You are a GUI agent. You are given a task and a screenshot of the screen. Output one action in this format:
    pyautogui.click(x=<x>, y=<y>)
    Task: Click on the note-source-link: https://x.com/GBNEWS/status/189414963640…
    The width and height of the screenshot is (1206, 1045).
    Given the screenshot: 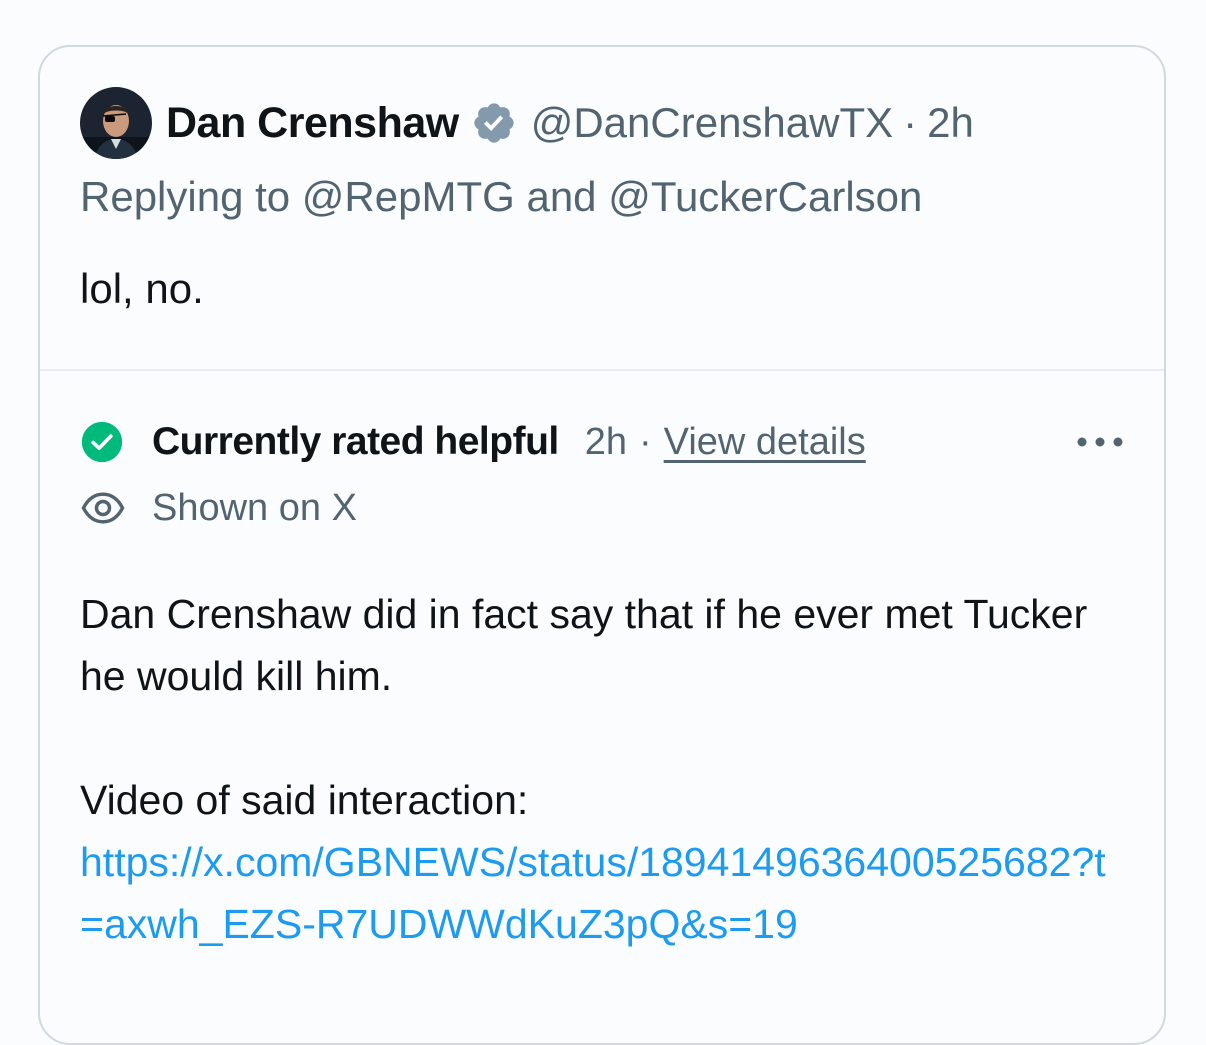 What is the action you would take?
    pyautogui.click(x=600, y=893)
    